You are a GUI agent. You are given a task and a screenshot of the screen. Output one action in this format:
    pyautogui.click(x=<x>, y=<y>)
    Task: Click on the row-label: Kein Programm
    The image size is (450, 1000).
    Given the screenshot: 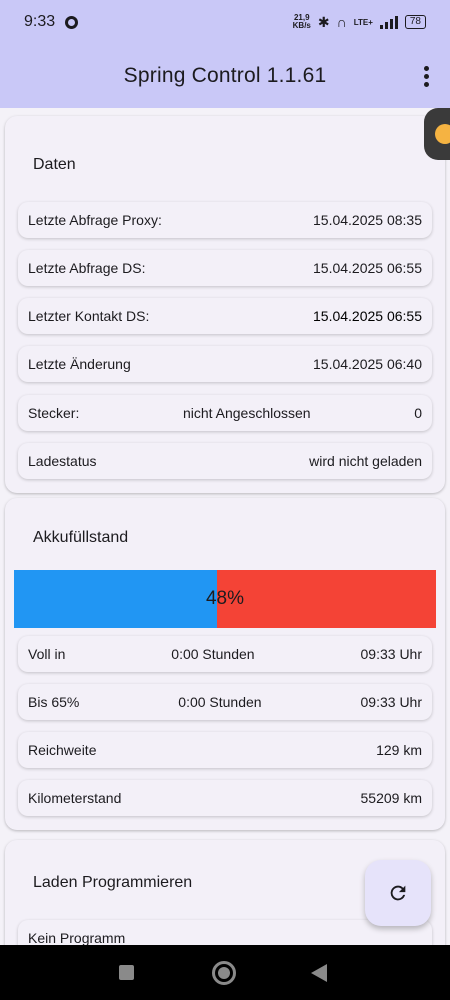 What is the action you would take?
    pyautogui.click(x=77, y=937)
    